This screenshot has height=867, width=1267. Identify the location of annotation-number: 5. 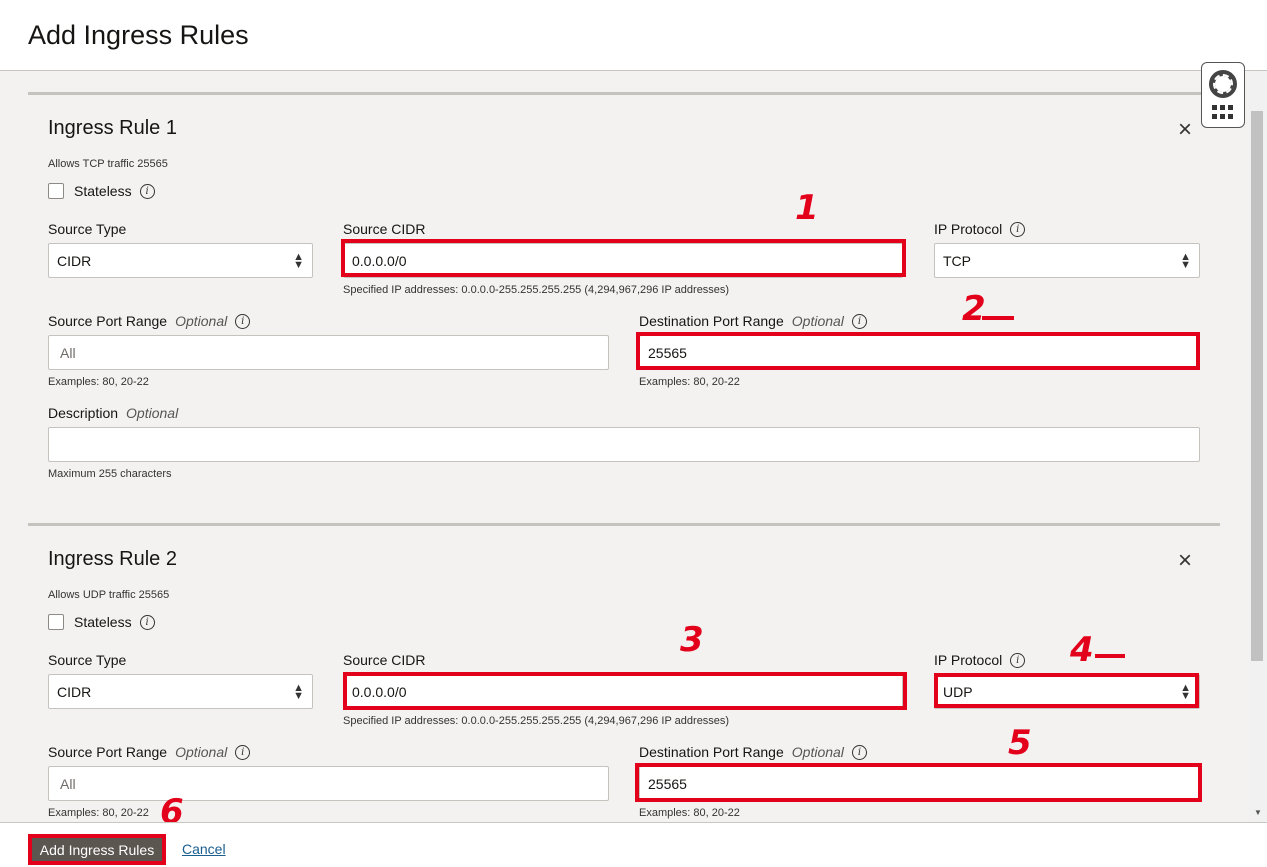
(1020, 743).